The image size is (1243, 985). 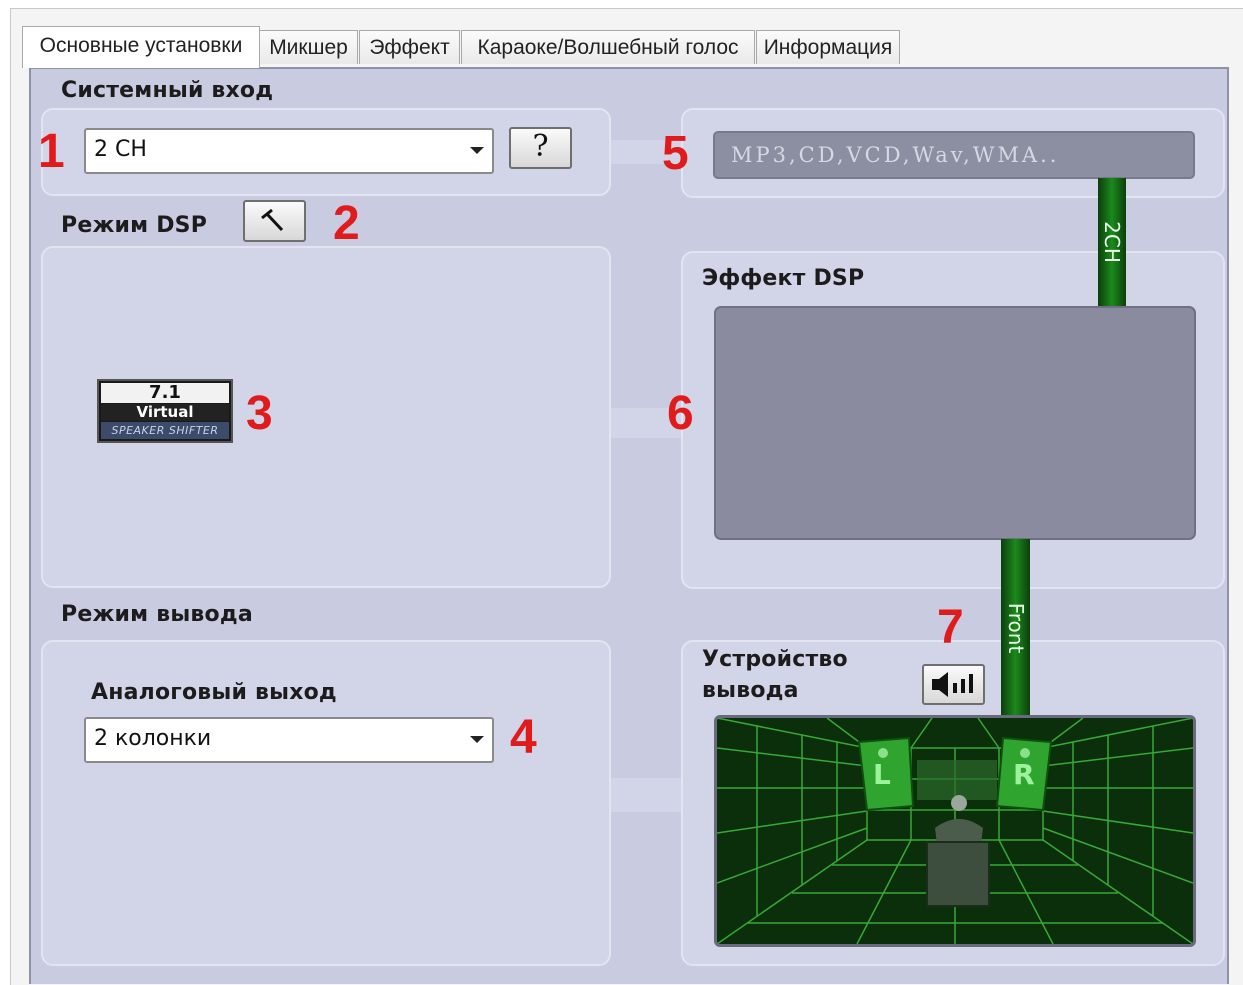 What do you see at coordinates (308, 47) in the screenshot?
I see `tab-mixer: Микшер` at bounding box center [308, 47].